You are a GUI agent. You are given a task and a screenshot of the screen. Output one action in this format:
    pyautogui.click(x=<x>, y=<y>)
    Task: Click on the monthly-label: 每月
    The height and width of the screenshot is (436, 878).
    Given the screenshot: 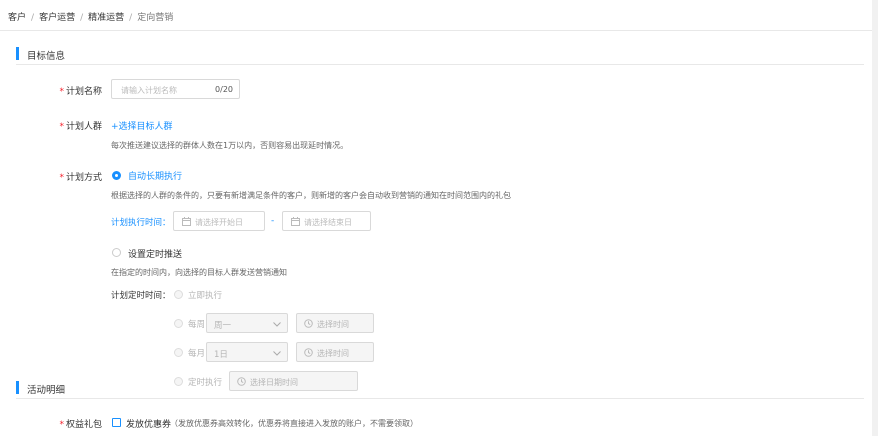 What is the action you would take?
    pyautogui.click(x=197, y=354)
    